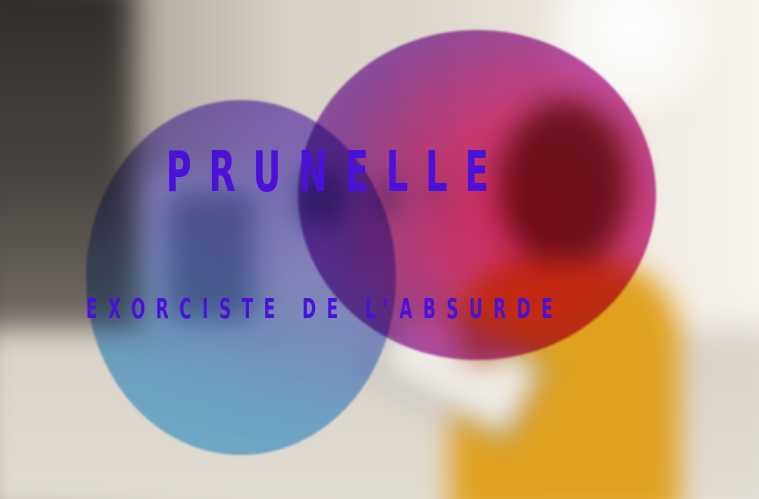 Image resolution: width=759 pixels, height=499 pixels. Describe the element at coordinates (336, 172) in the screenshot. I see `page-title: PRUNELLE` at that location.